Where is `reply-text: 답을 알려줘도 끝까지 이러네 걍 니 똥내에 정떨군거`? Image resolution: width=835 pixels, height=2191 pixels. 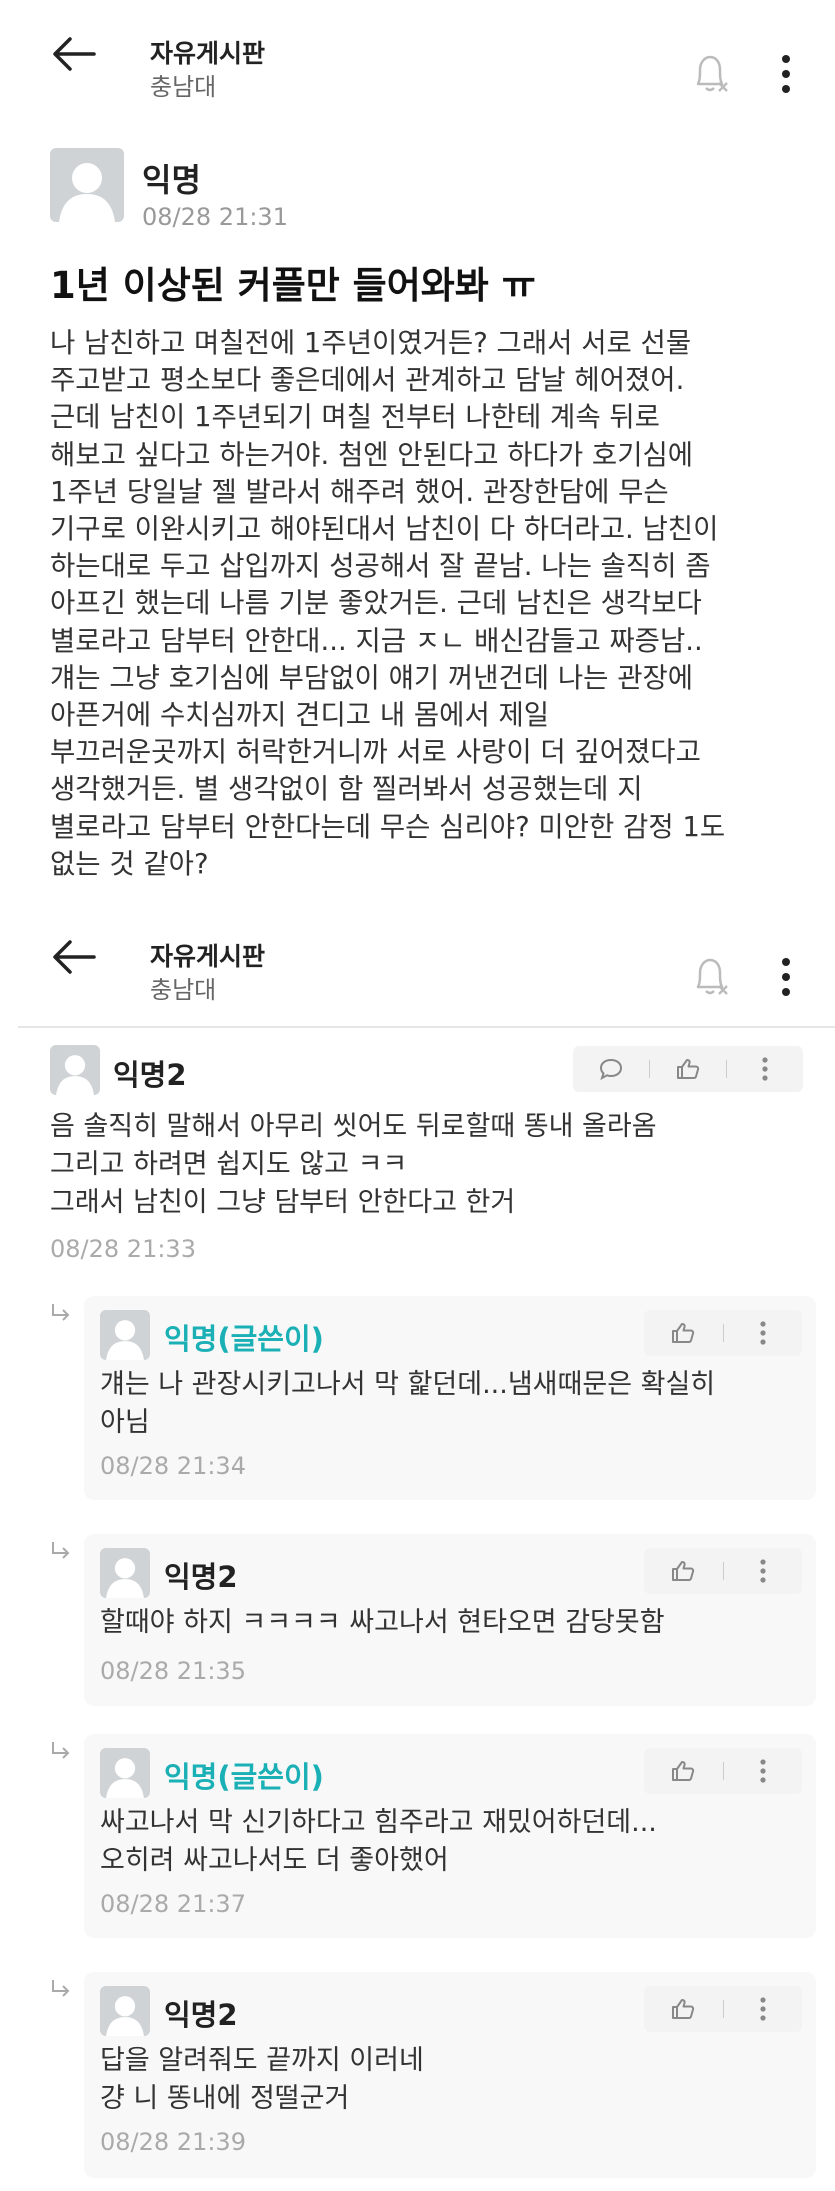
reply-text: 답을 알려줘도 끝까지 이러네 걍 니 똥내에 정떨군거 is located at coordinates (262, 2079).